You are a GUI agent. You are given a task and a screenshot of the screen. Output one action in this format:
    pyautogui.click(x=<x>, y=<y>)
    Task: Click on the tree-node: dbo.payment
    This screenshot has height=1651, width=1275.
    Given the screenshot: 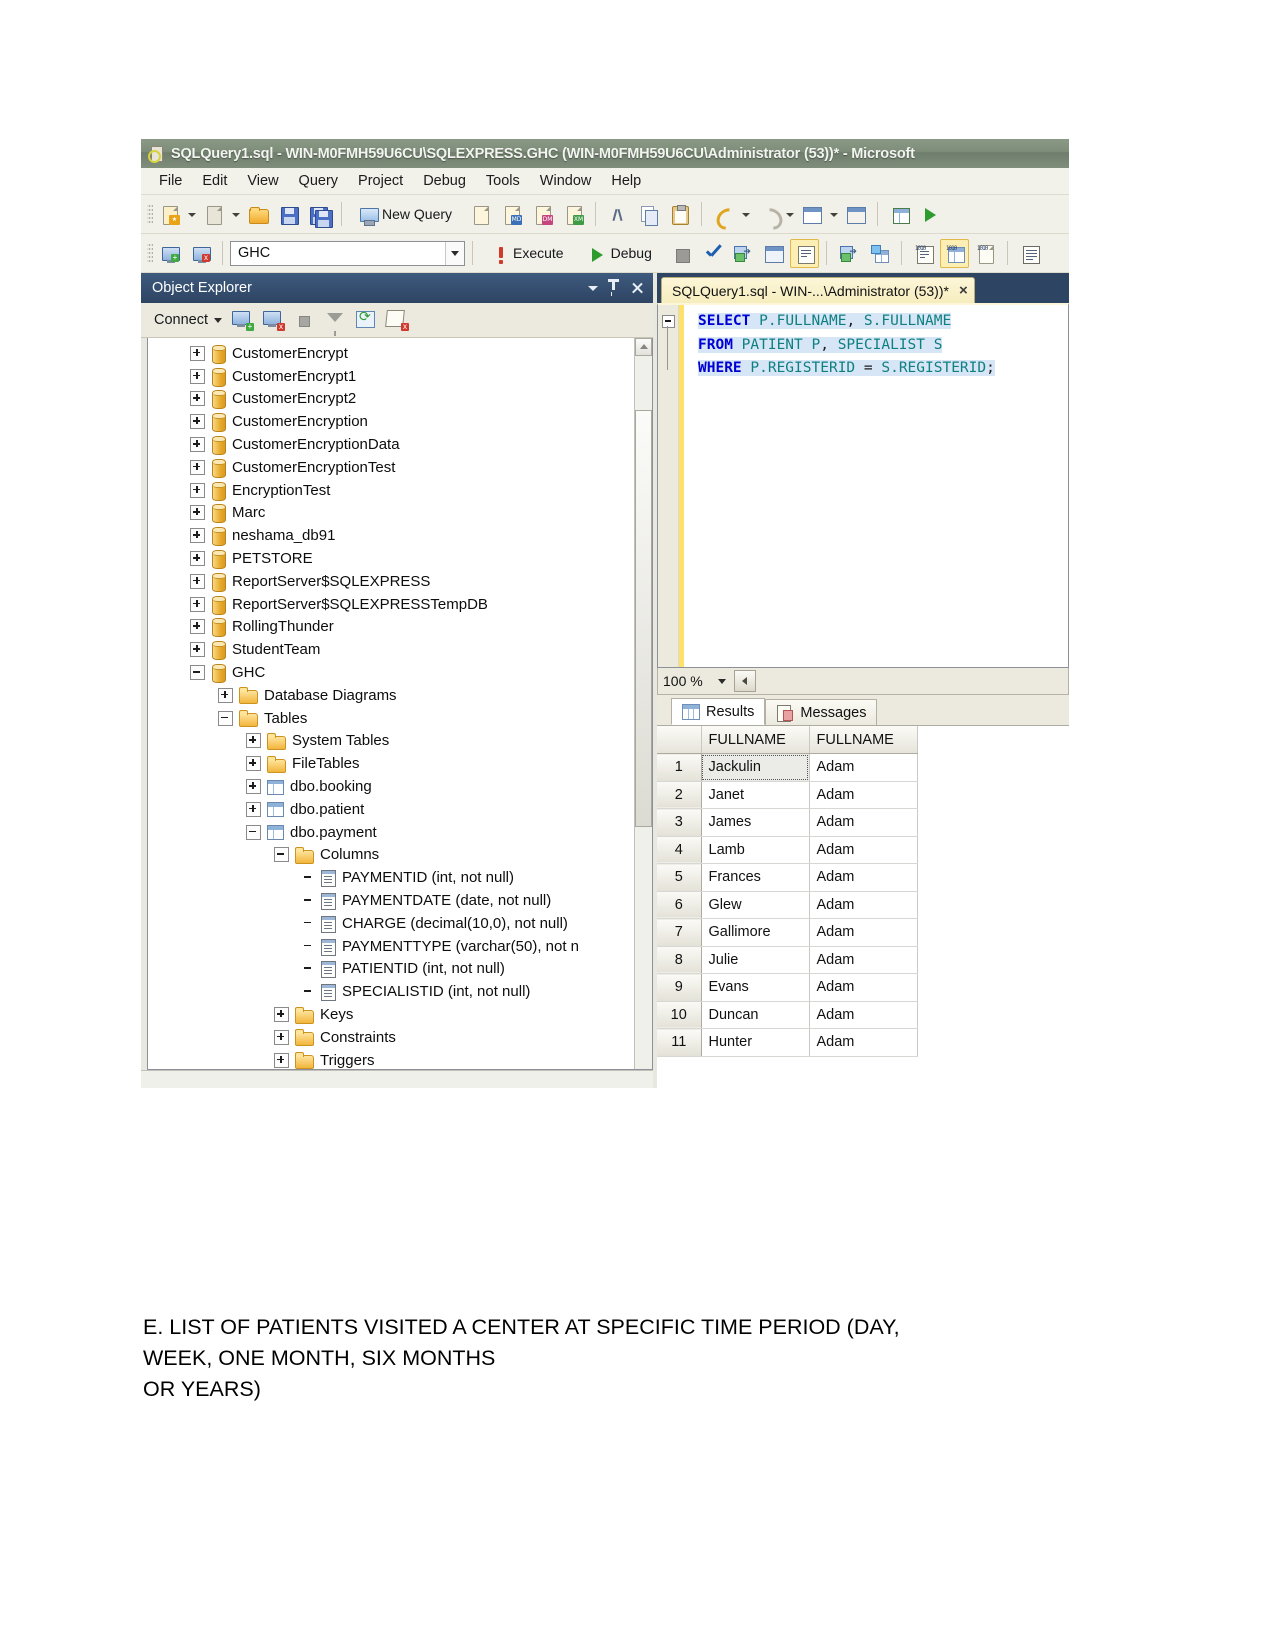 What is the action you would take?
    pyautogui.click(x=391, y=832)
    